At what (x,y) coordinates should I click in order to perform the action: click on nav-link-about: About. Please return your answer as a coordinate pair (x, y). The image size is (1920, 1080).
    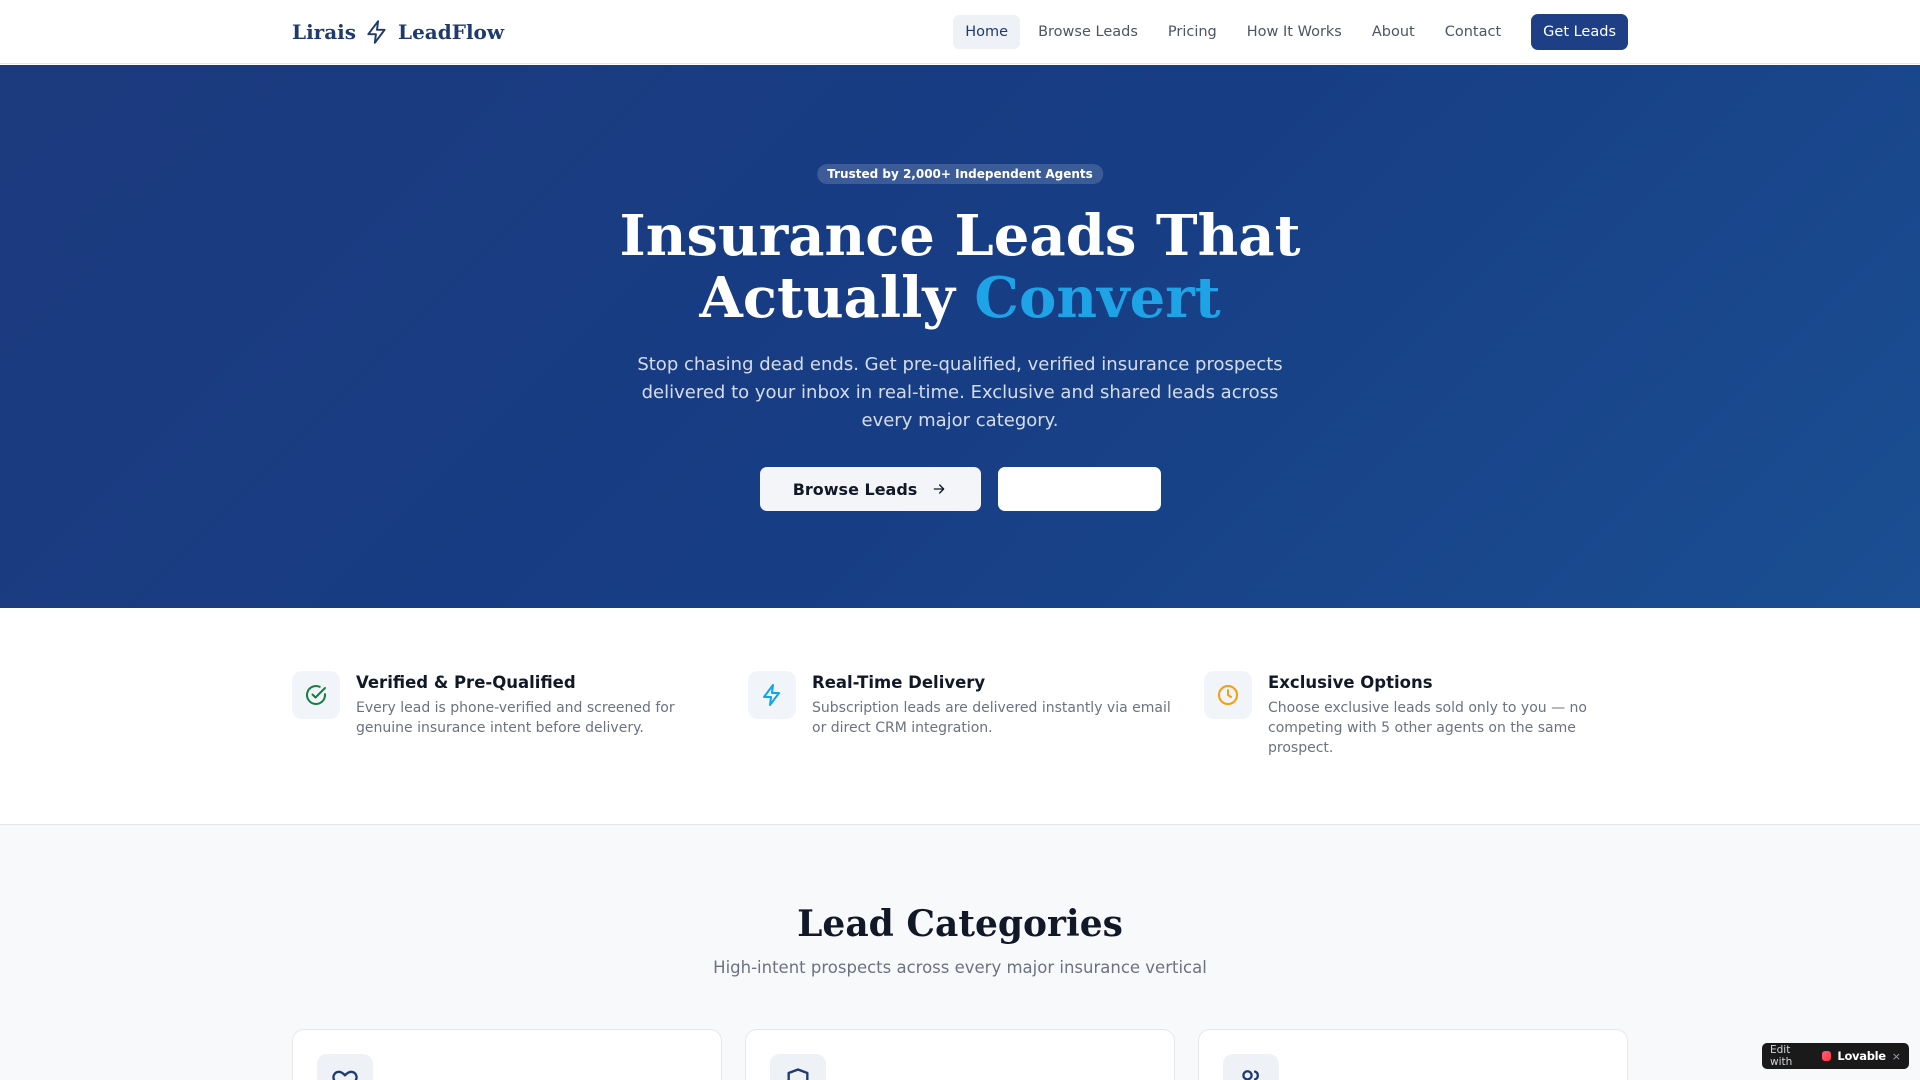
    Looking at the image, I should click on (1393, 32).